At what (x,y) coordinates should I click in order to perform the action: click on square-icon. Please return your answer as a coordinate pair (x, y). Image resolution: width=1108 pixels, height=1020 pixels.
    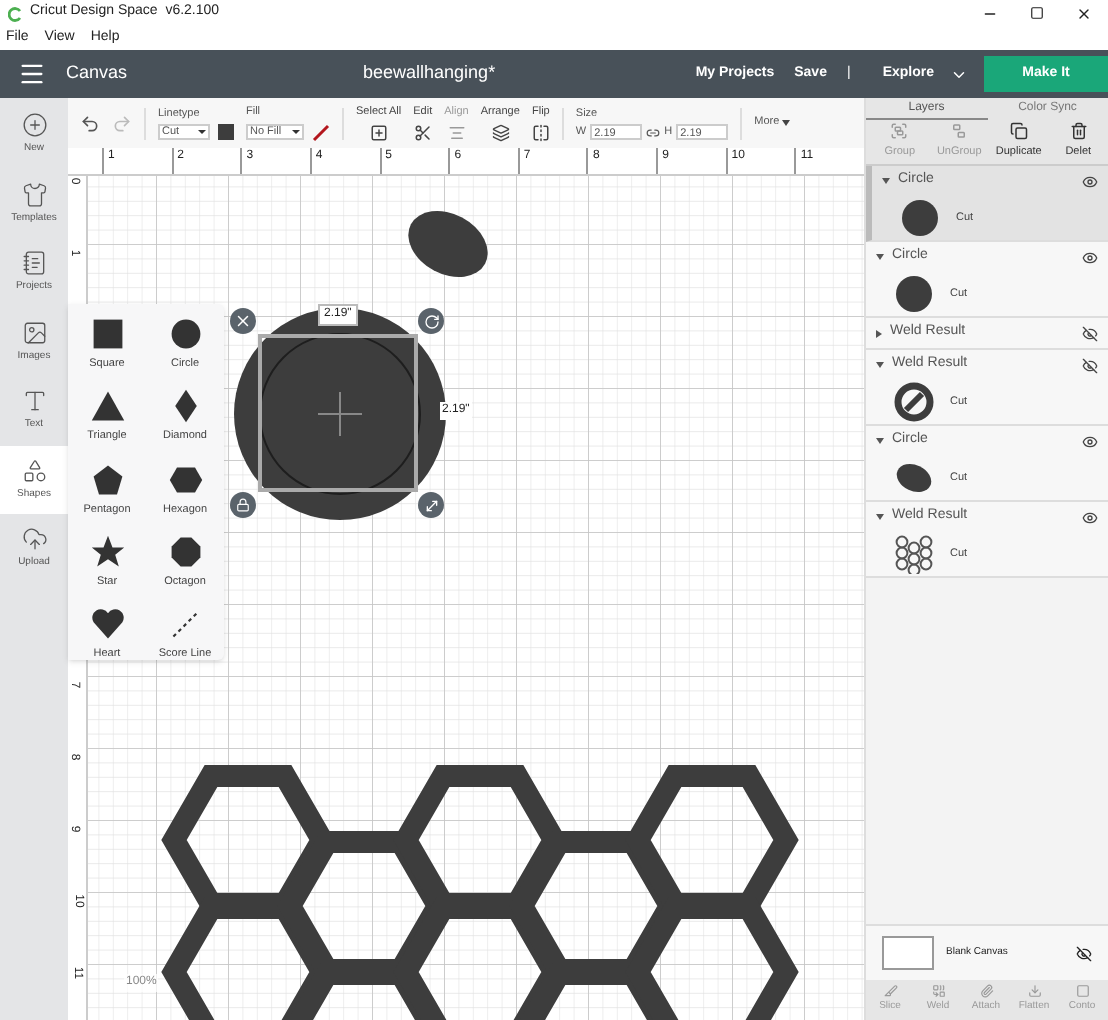
    Looking at the image, I should click on (107, 334).